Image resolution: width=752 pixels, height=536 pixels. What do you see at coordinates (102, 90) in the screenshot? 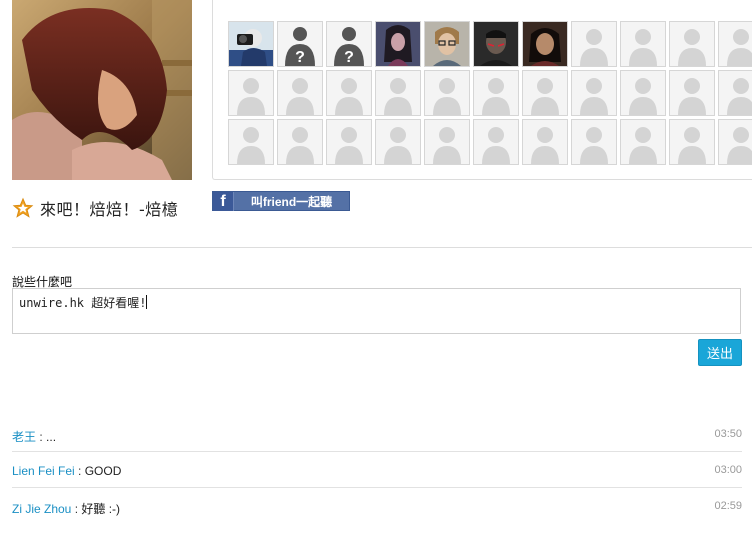
I see `album-cover-photo` at bounding box center [102, 90].